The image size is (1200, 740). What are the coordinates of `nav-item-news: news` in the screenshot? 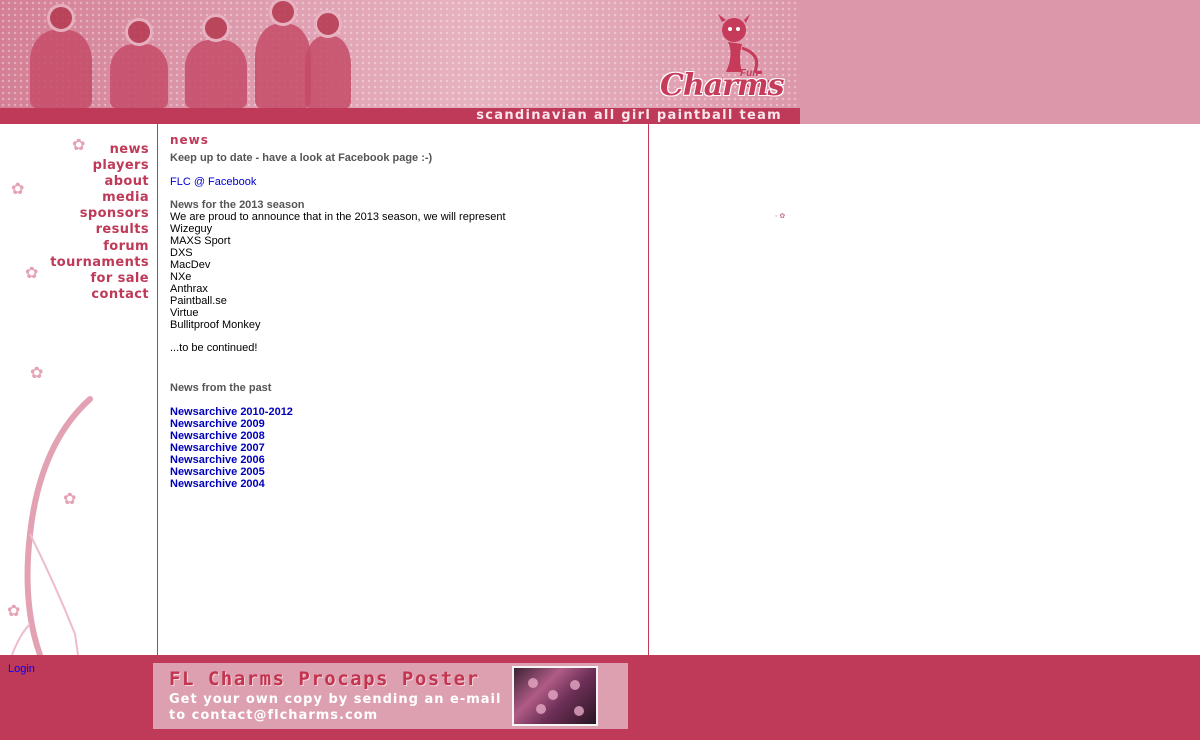 It's located at (99, 150).